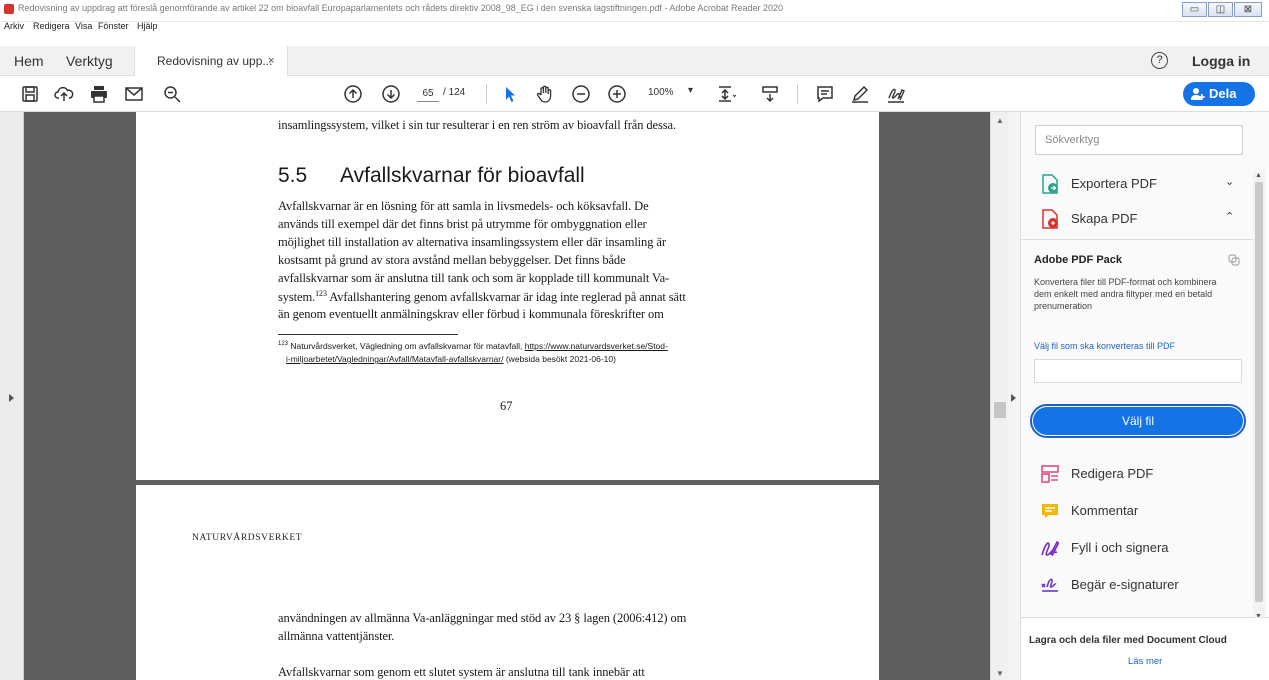 The image size is (1269, 680). What do you see at coordinates (300, 27) in the screenshot?
I see `menu-bar: Arkiv Redigera Visa Fönster Hjälp` at bounding box center [300, 27].